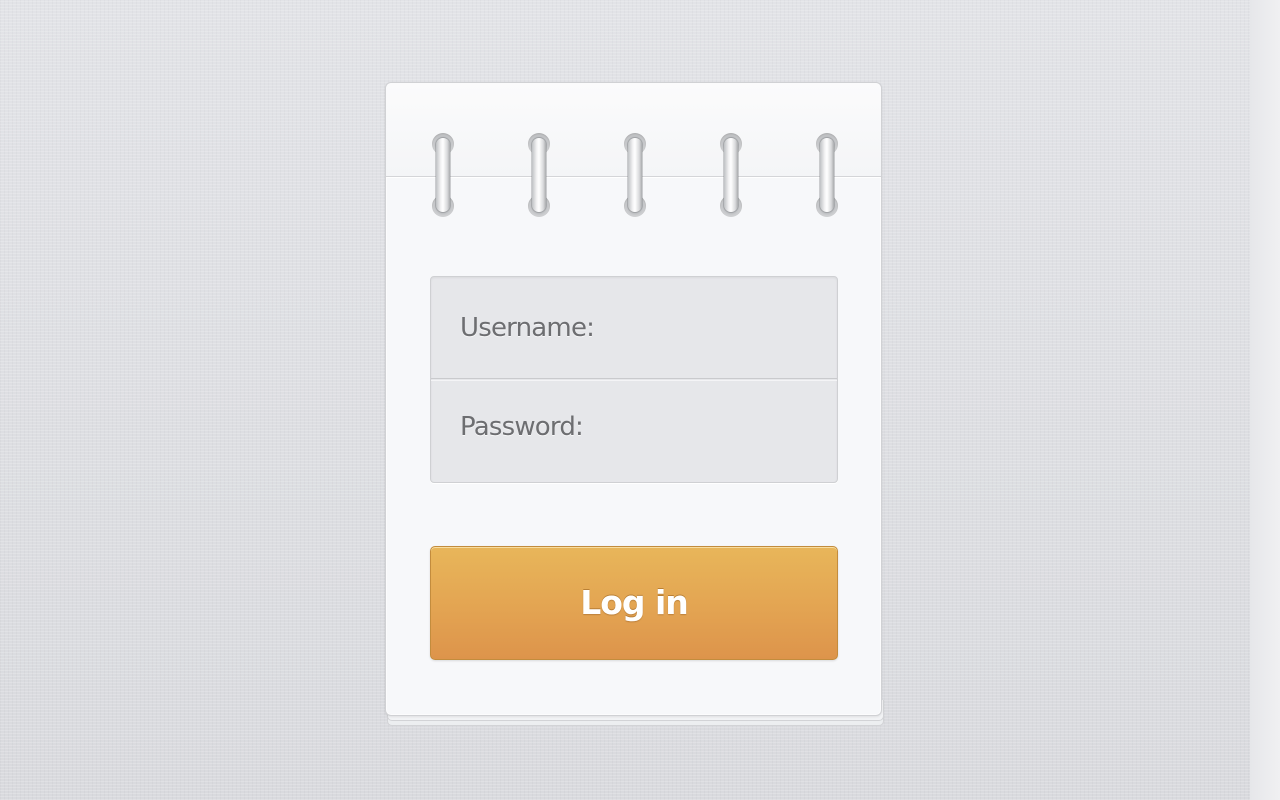 This screenshot has width=1280, height=800. Describe the element at coordinates (527, 328) in the screenshot. I see `username-label: Username:` at that location.